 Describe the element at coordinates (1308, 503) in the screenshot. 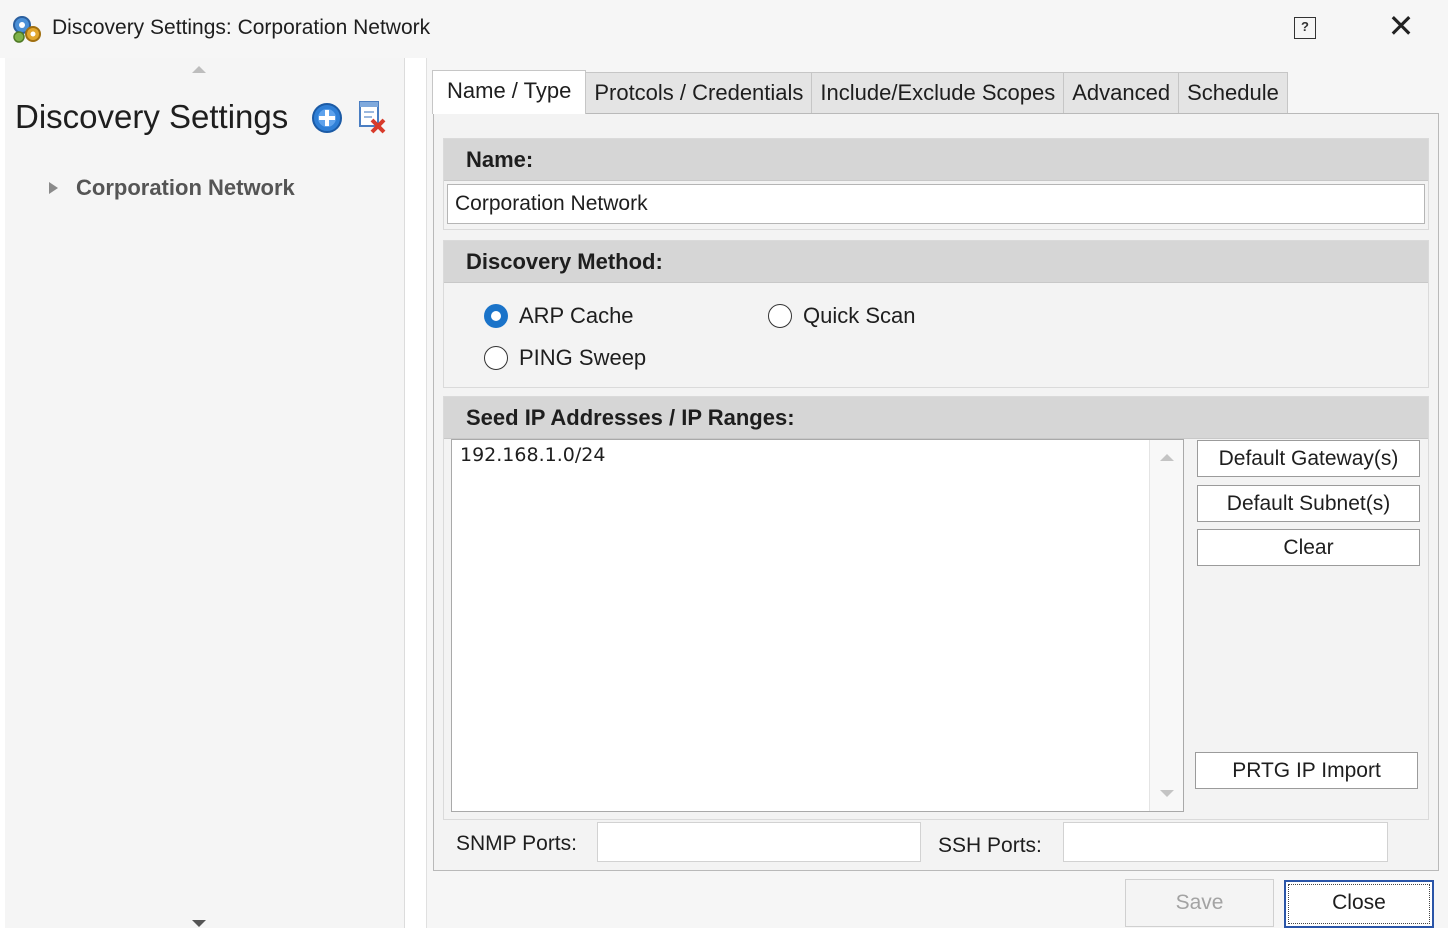

I see `default-subnet-button: Default Subnet(s)` at that location.